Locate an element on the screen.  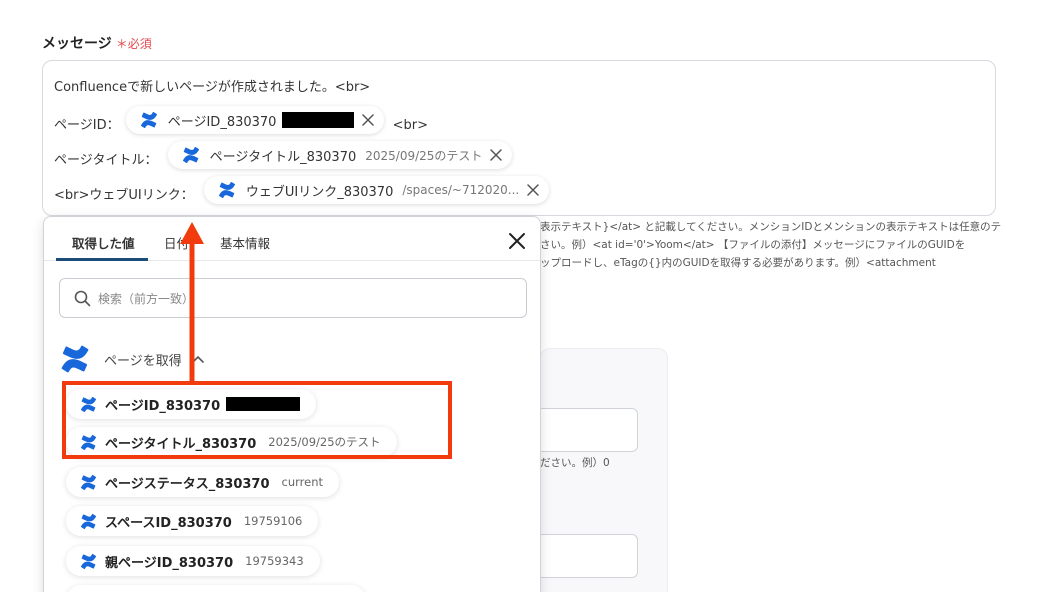
redacted-block is located at coordinates (318, 120).